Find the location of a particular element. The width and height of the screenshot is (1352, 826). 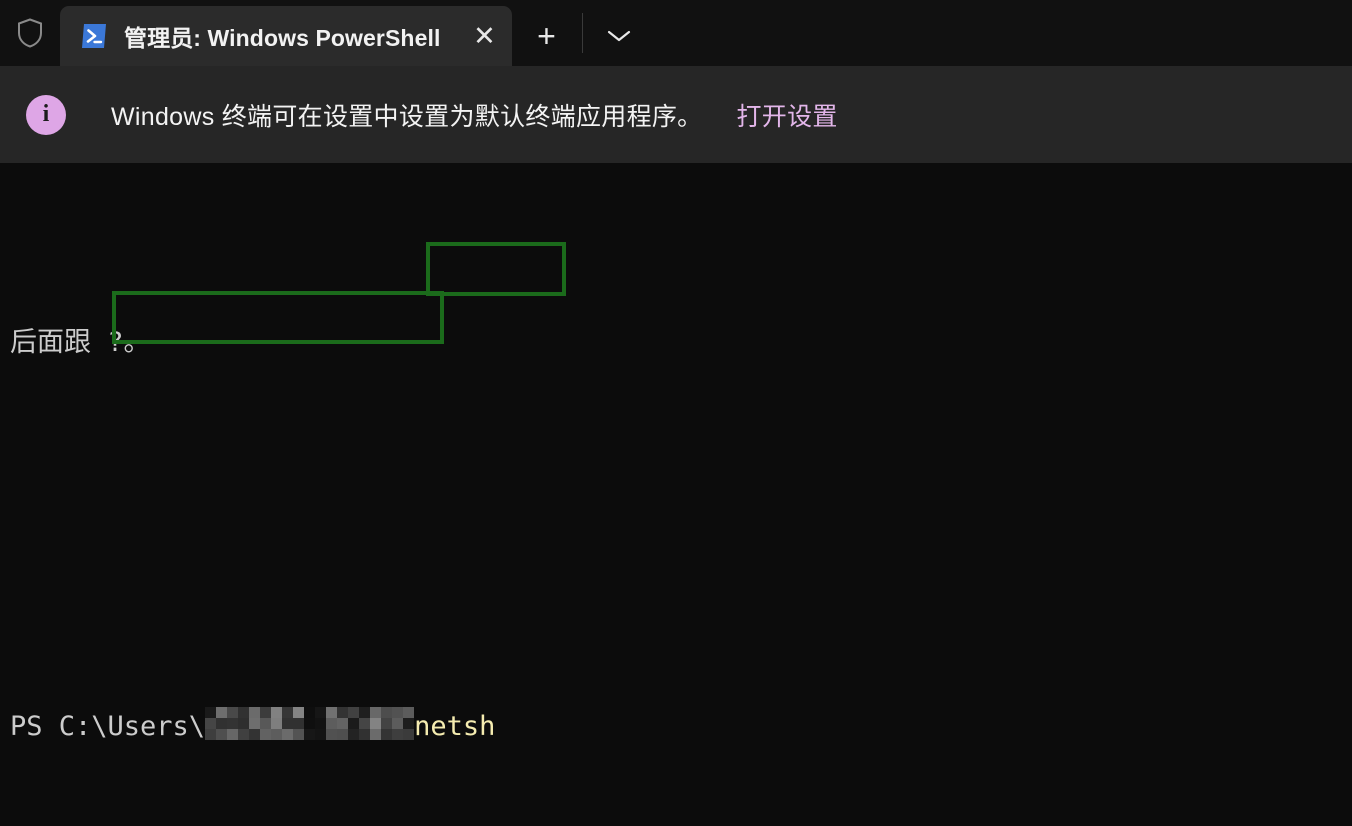

annotation-box-netsh is located at coordinates (496, 269).